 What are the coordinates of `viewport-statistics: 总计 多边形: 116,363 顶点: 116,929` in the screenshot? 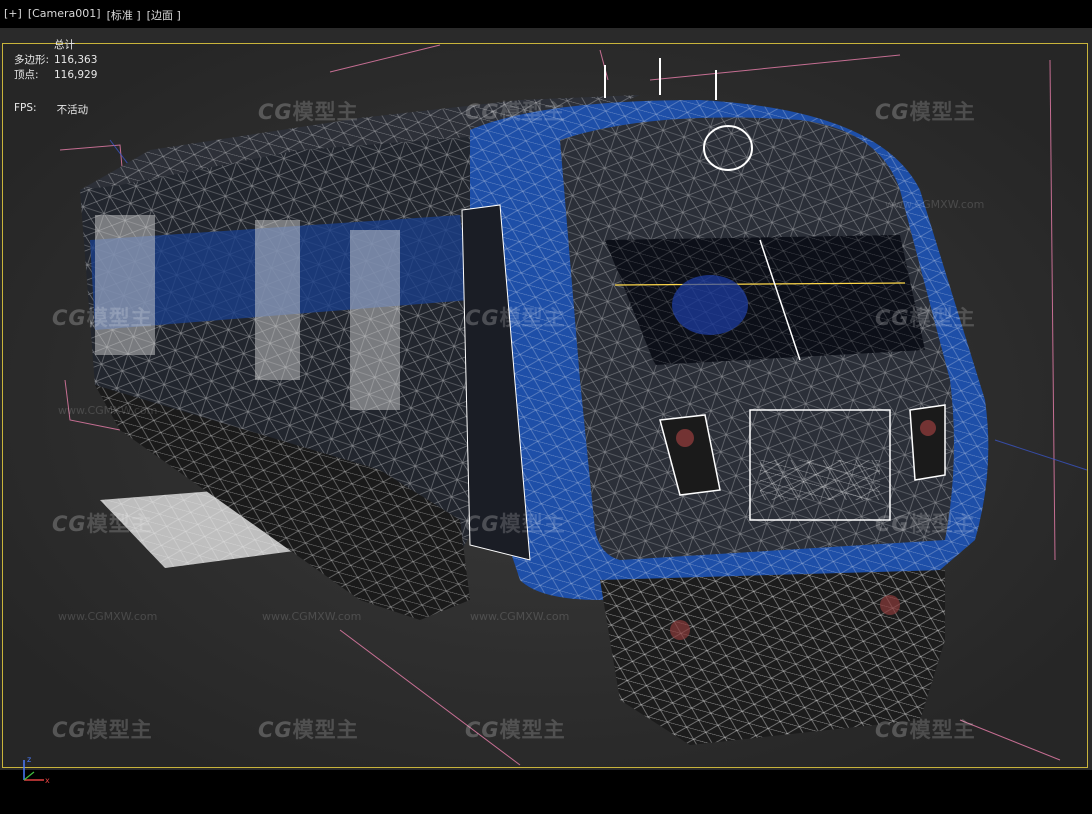 It's located at (55, 60).